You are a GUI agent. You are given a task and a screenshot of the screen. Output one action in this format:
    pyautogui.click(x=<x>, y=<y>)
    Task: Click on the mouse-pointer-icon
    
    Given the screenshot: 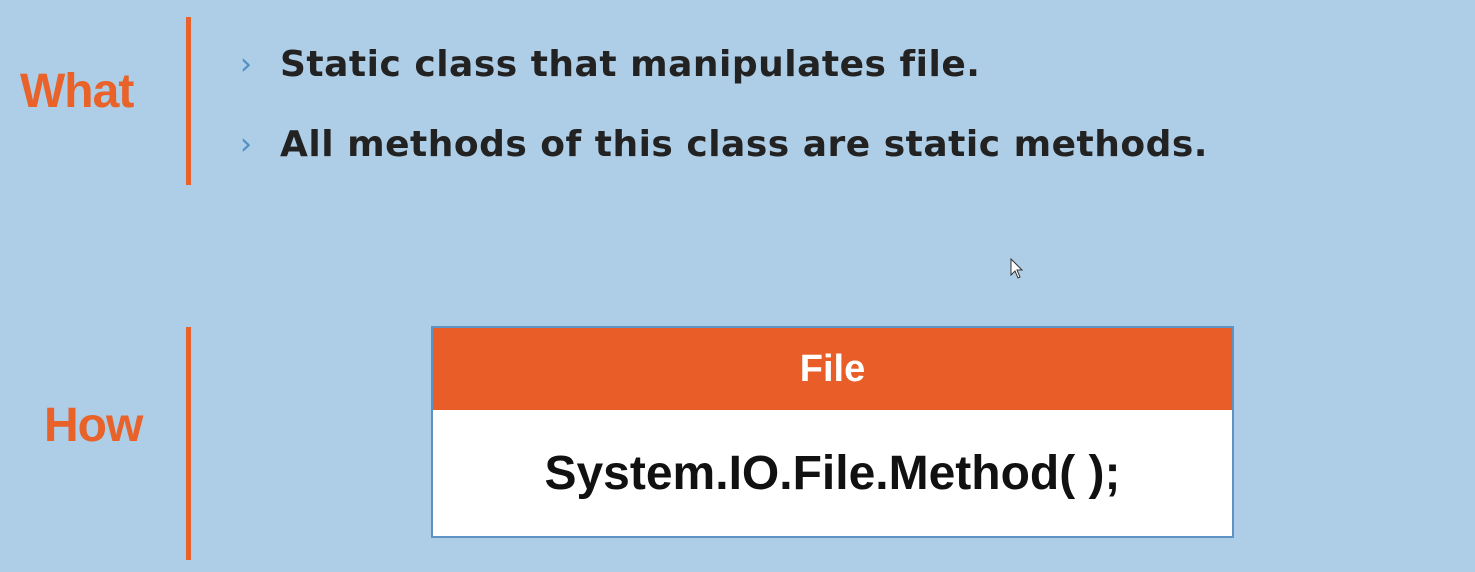 What is the action you would take?
    pyautogui.click(x=1017, y=268)
    